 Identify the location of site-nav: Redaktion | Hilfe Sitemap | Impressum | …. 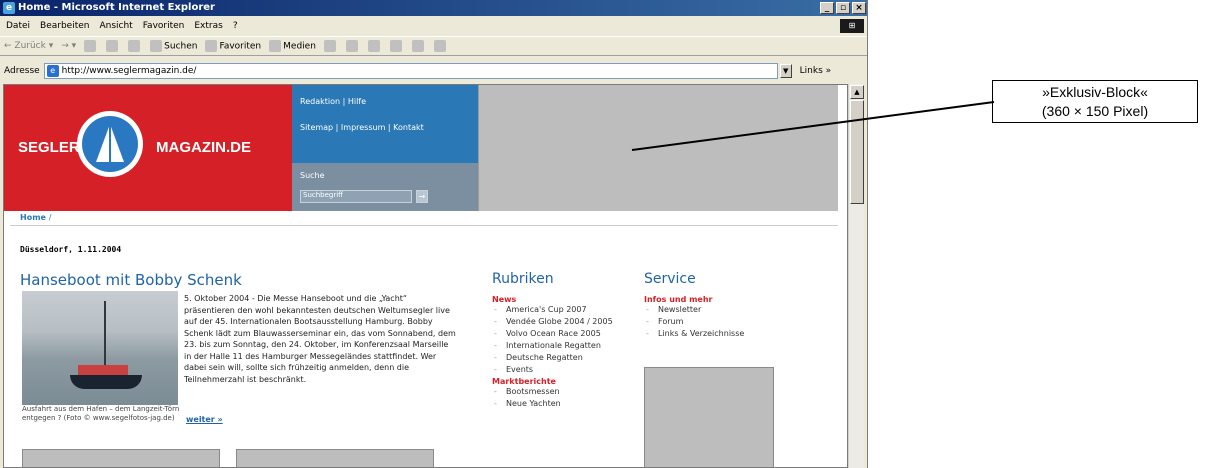
(385, 124).